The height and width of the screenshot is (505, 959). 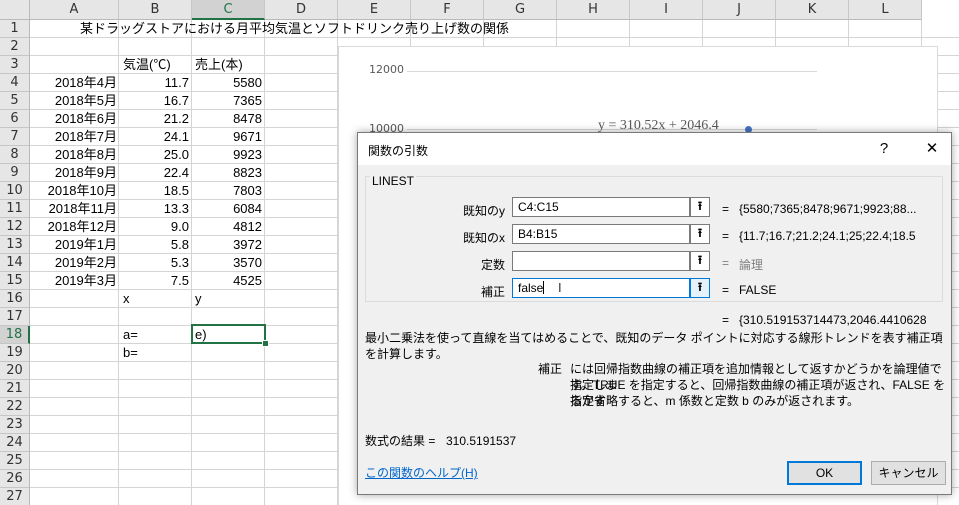 I want to click on row-header-4: 4, so click(x=15, y=83).